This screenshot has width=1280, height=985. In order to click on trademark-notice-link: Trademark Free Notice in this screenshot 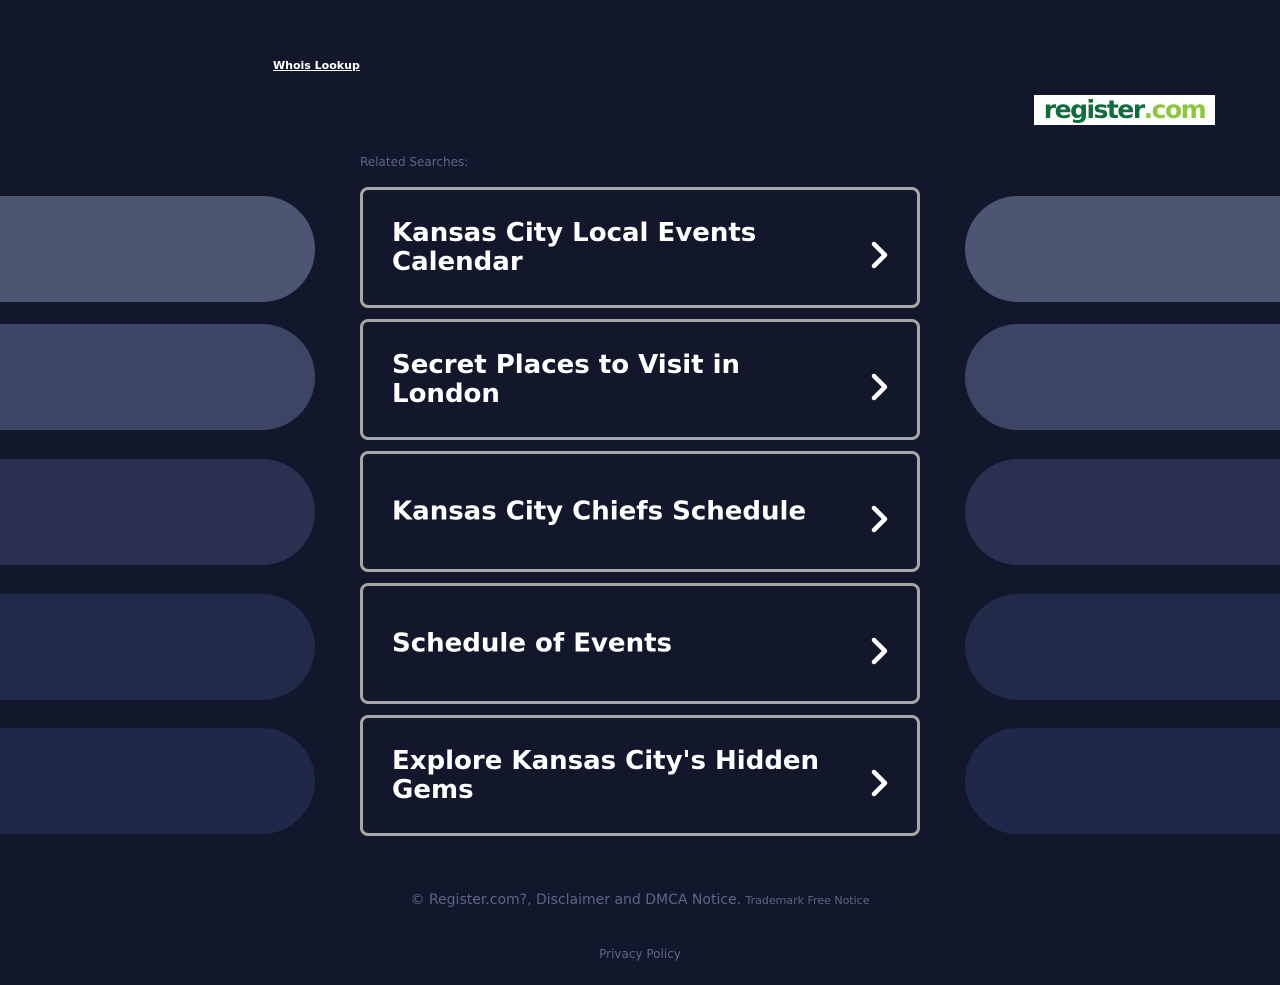, I will do `click(808, 900)`.